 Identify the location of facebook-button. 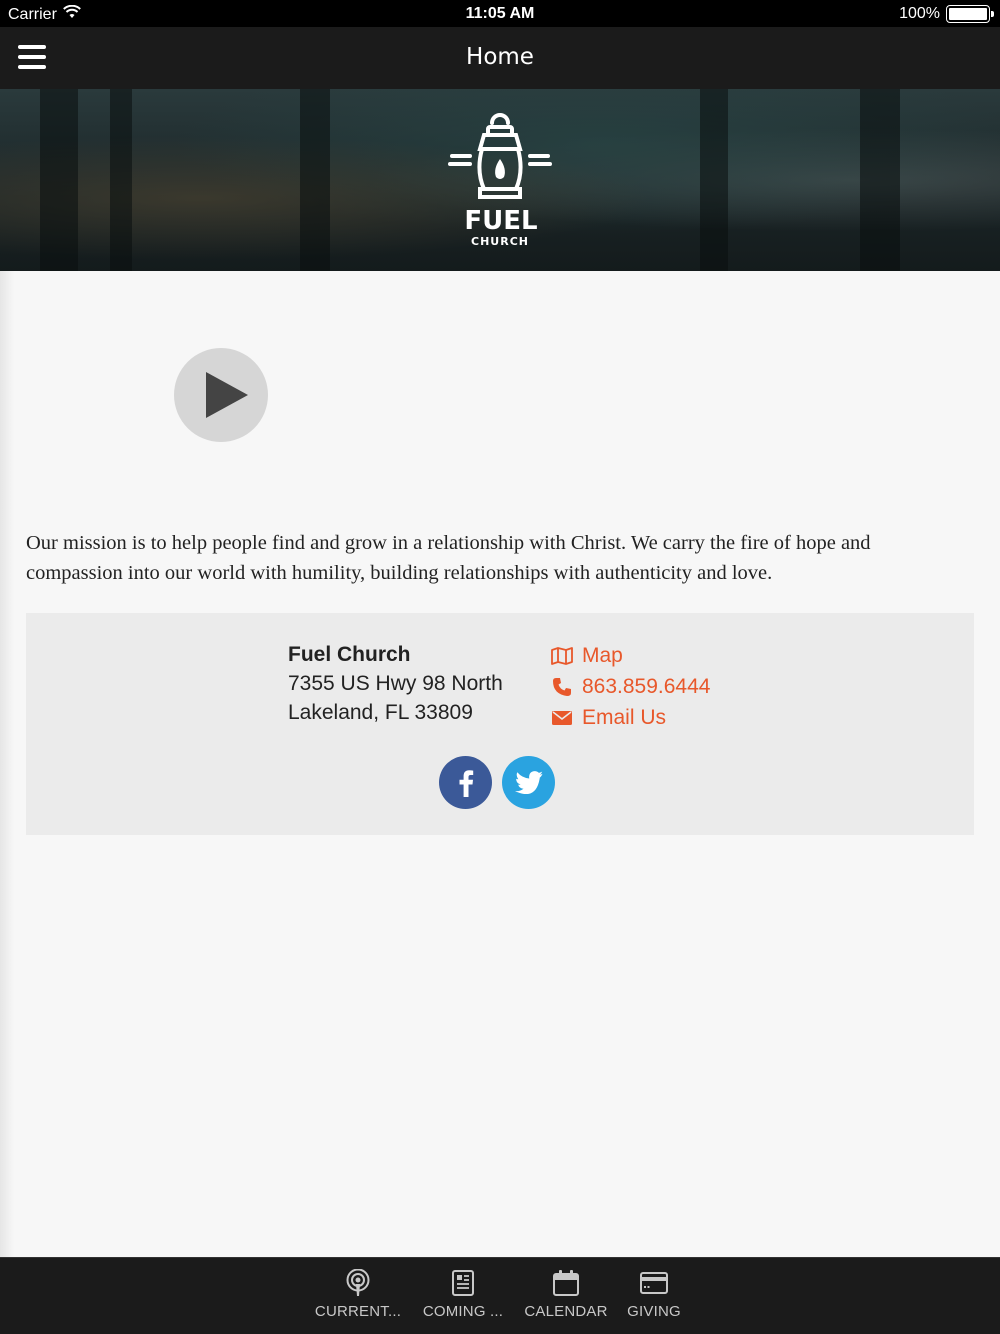
(465, 782).